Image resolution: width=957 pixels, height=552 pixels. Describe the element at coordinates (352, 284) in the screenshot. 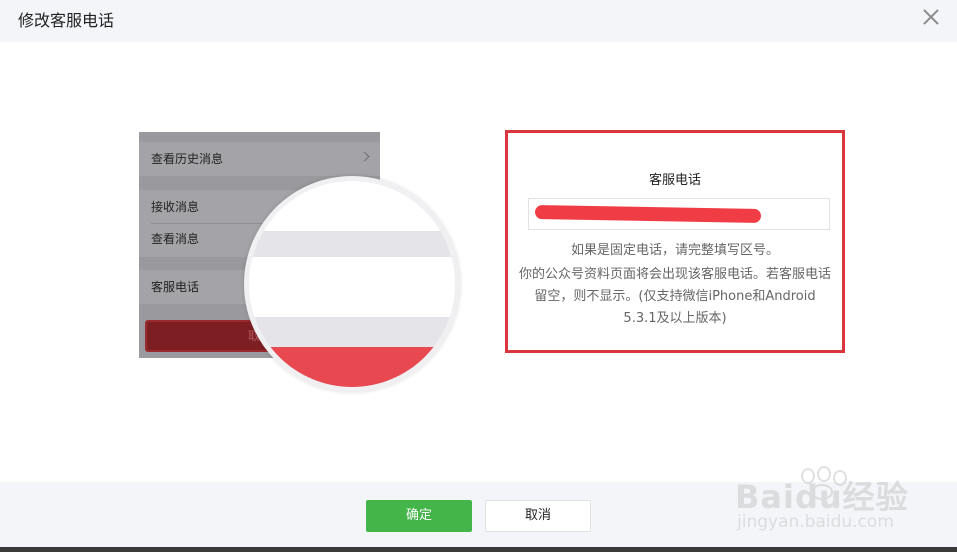

I see `magnifier-circle` at that location.